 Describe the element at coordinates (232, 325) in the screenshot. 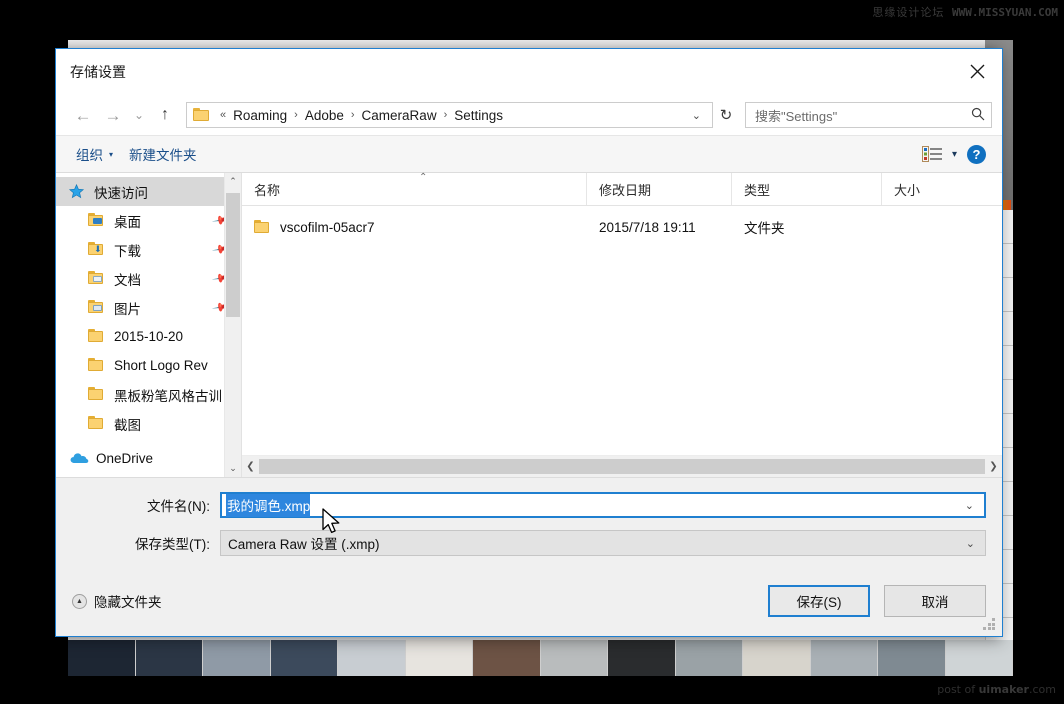

I see `navigation-pane-scrollbar: ⌃ ⌄` at that location.